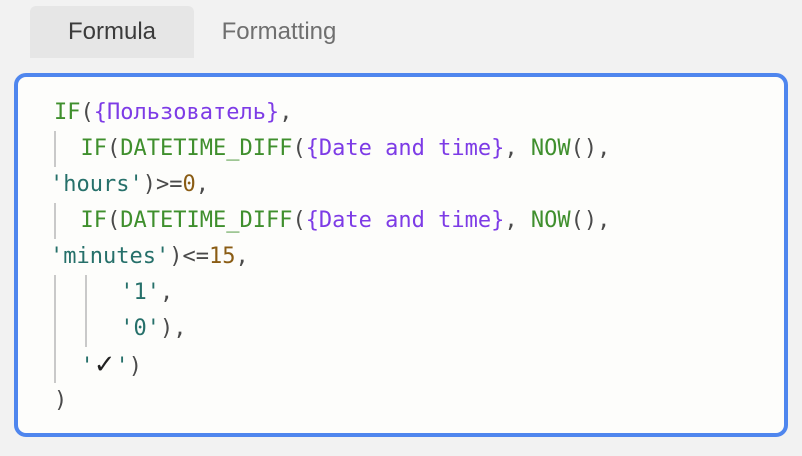  What do you see at coordinates (414, 365) in the screenshot?
I see `code-line-8: '✓')` at bounding box center [414, 365].